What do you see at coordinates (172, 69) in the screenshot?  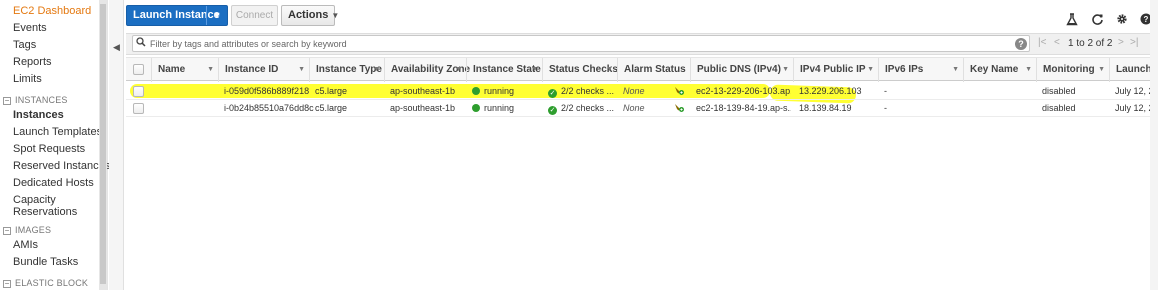 I see `column-header-label: Name` at bounding box center [172, 69].